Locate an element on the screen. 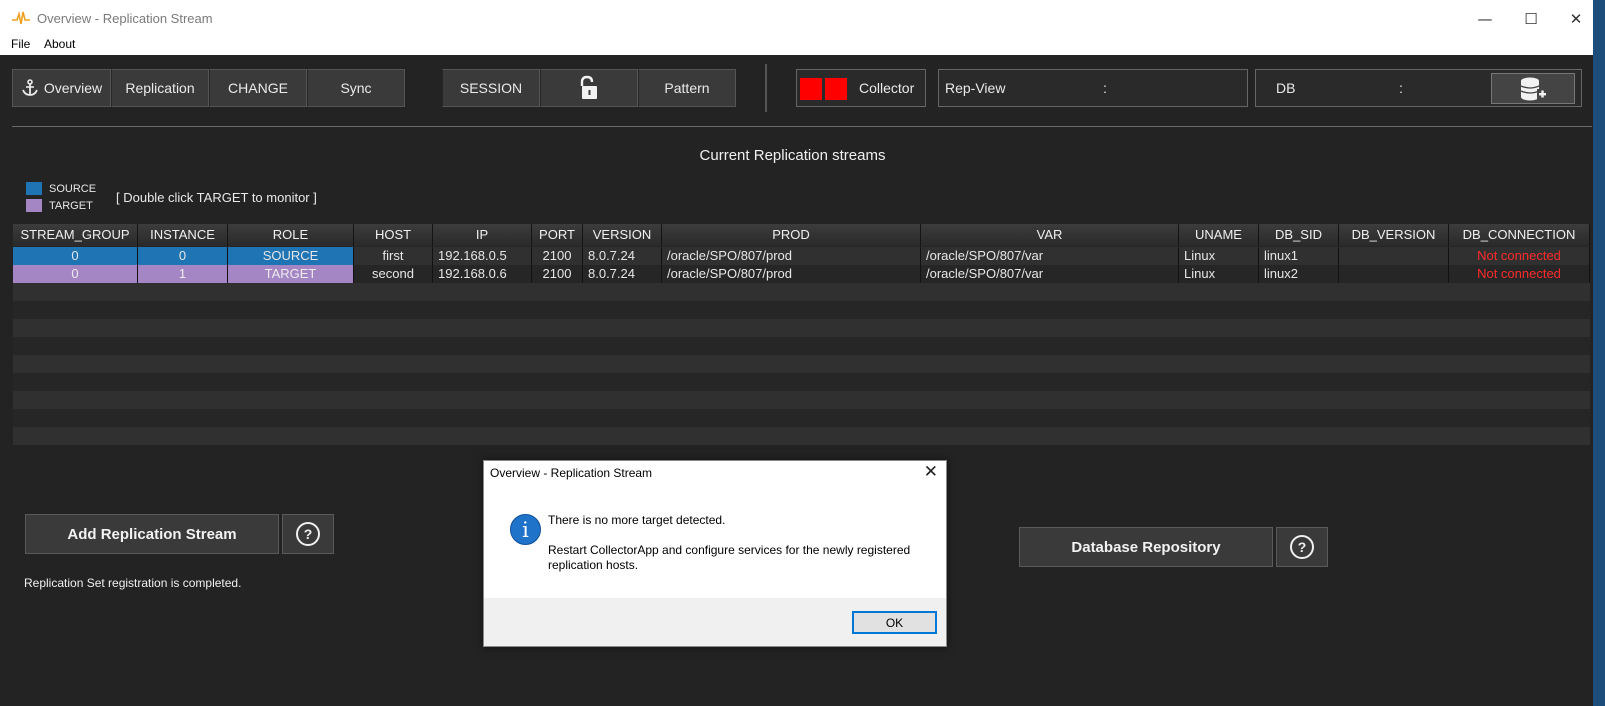 This screenshot has width=1605, height=706. app-pulse-icon is located at coordinates (21, 17).